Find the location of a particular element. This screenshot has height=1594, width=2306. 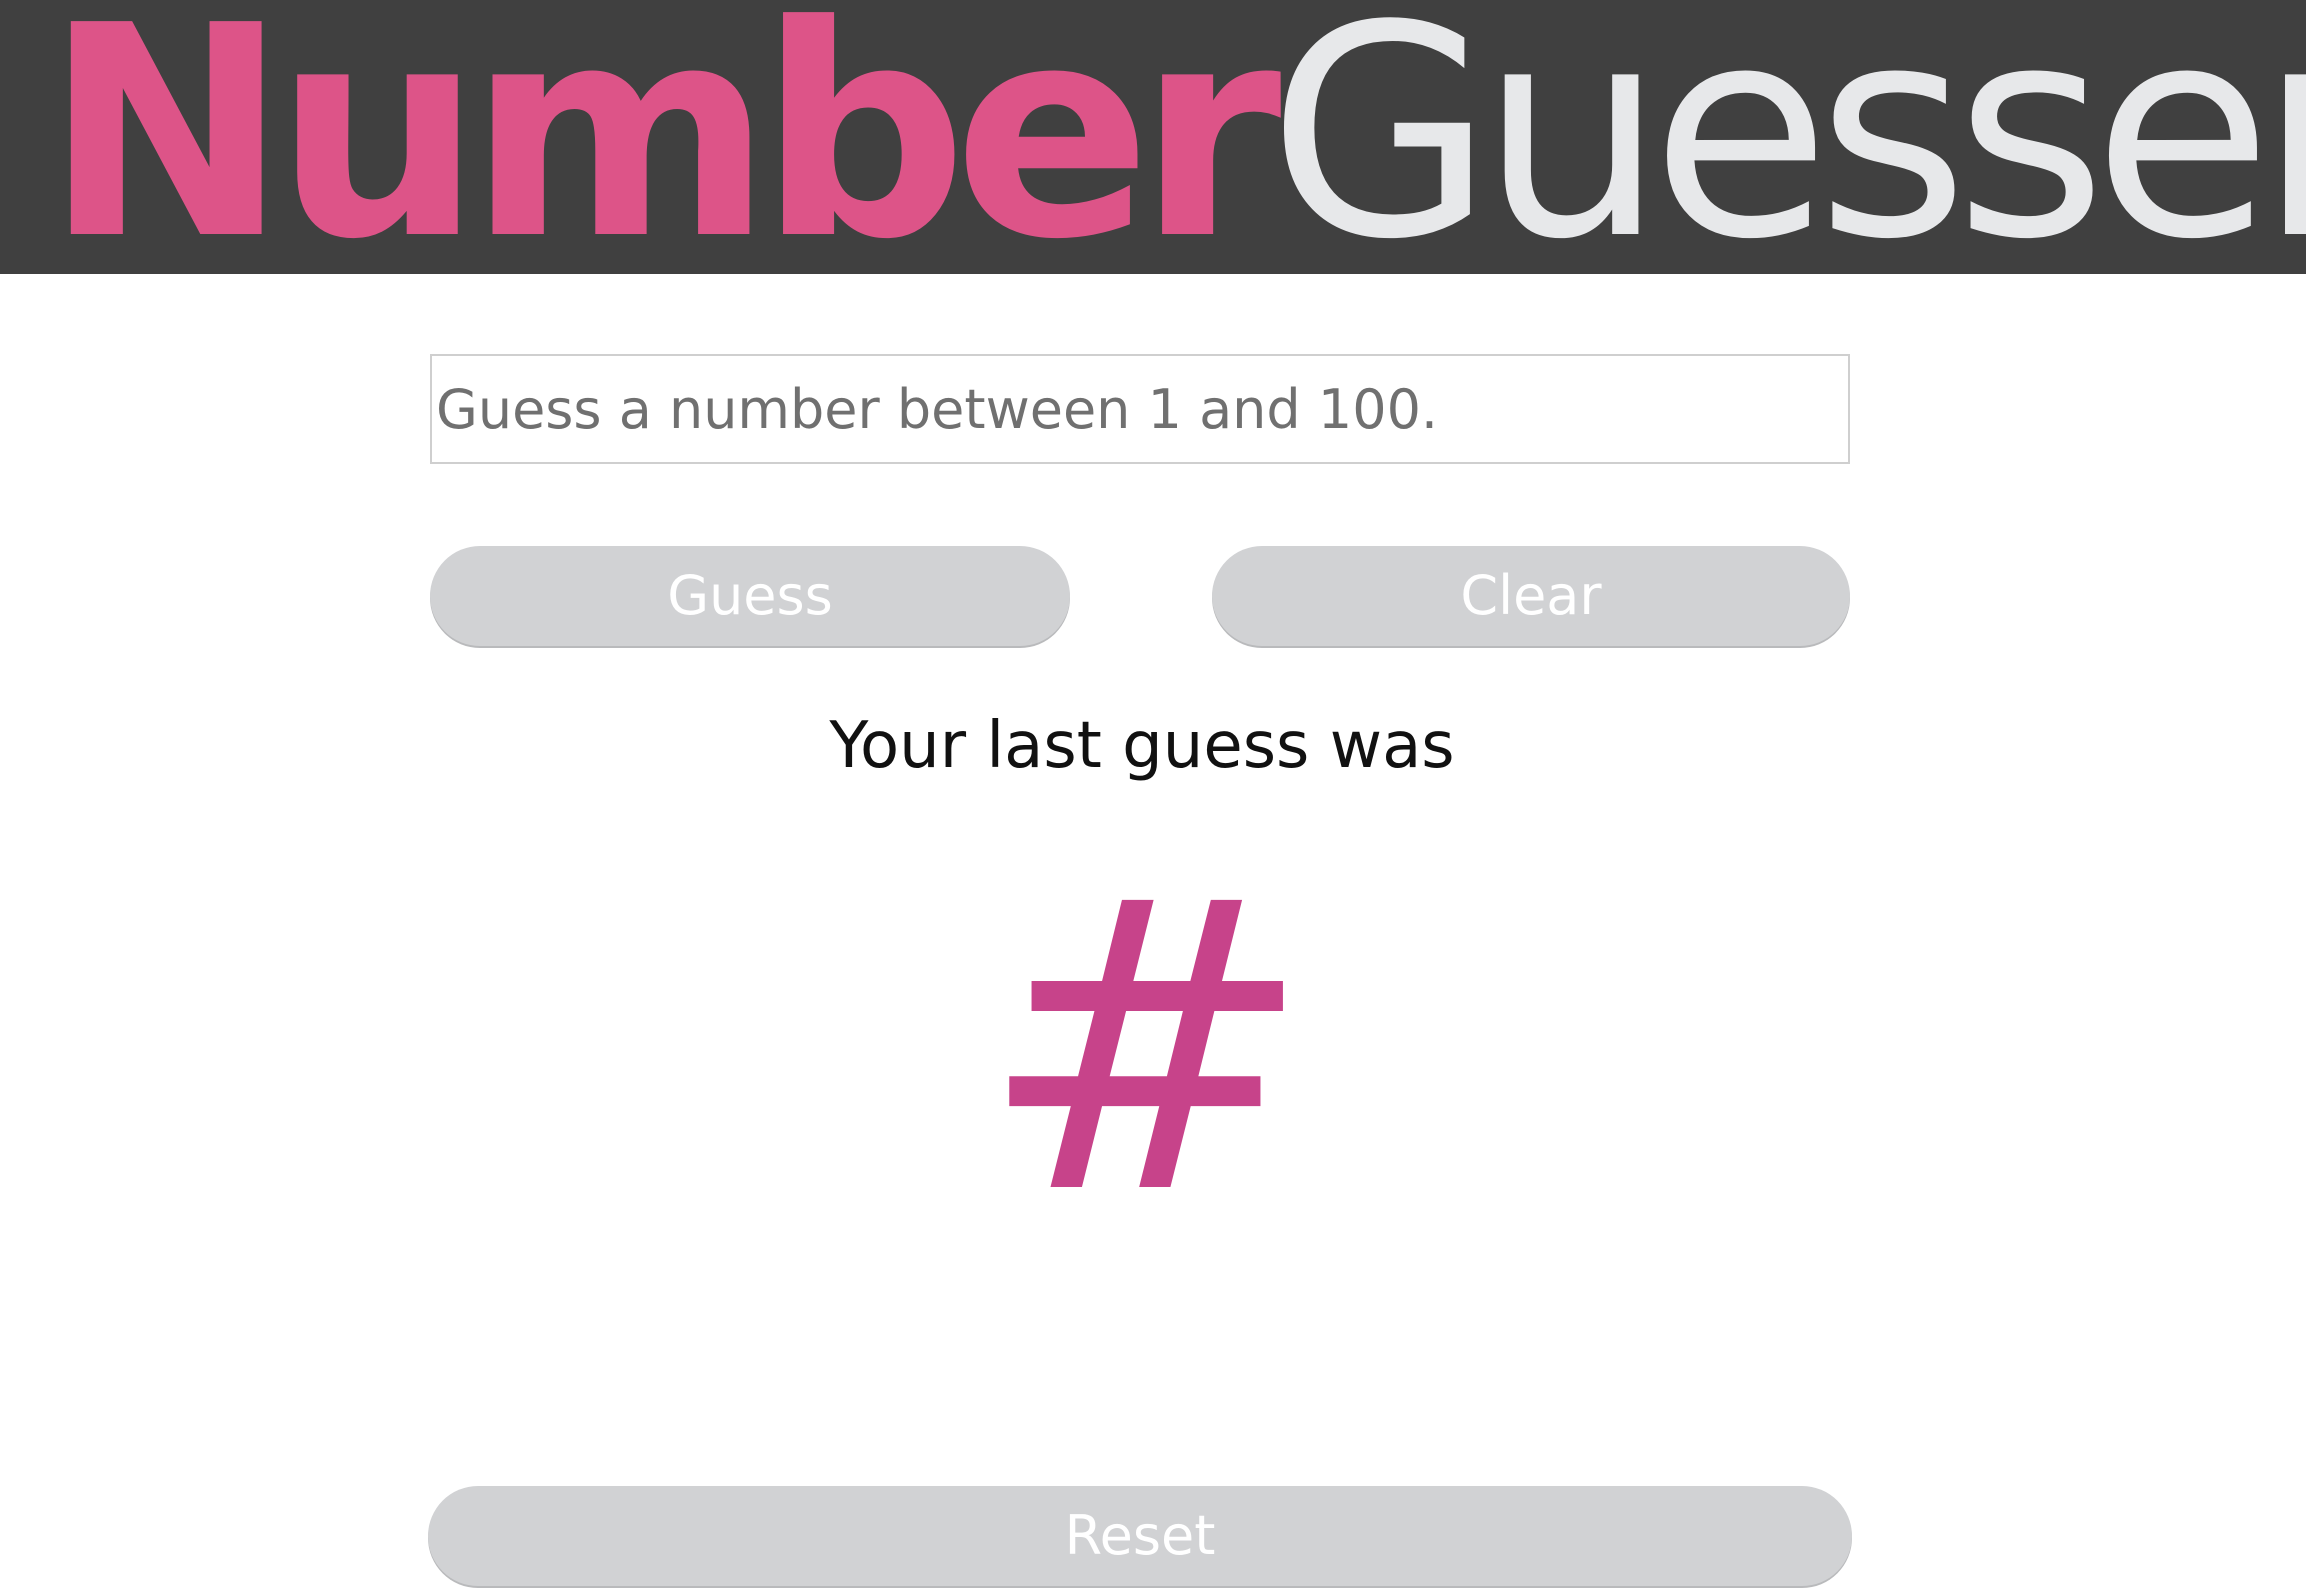

last-guess-value: # is located at coordinates (1146, 1049).